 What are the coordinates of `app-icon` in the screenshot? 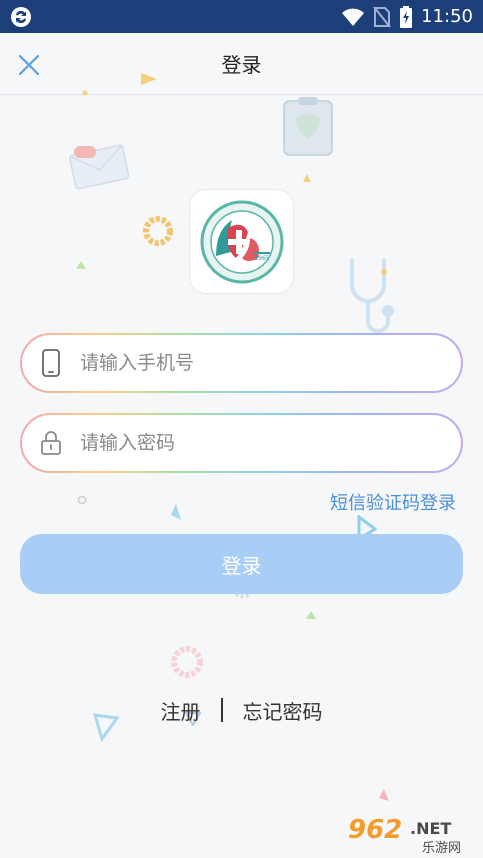 It's located at (21, 16).